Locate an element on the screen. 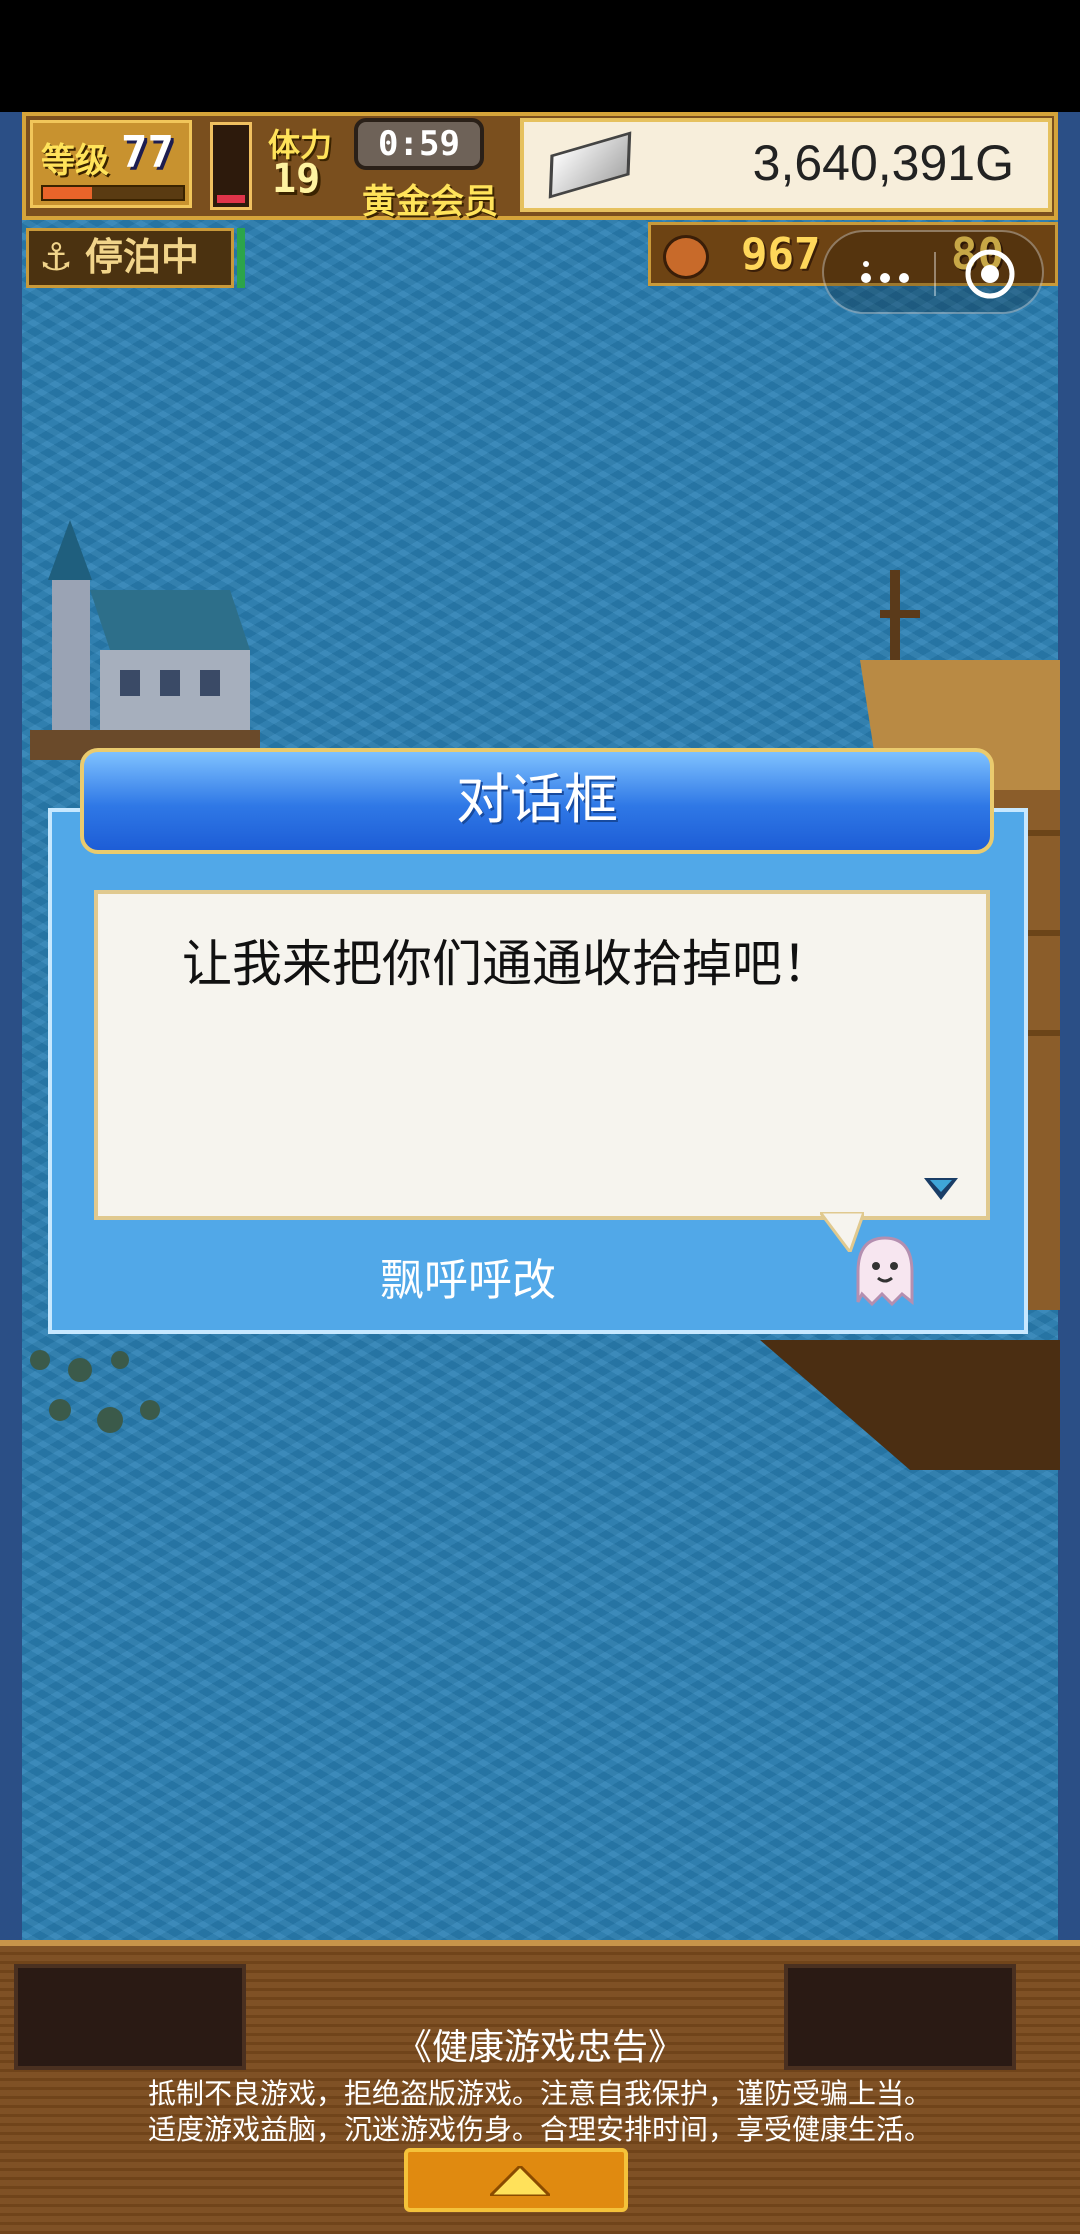 The height and width of the screenshot is (2234, 1080). status-label: 停泊中 is located at coordinates (142, 257).